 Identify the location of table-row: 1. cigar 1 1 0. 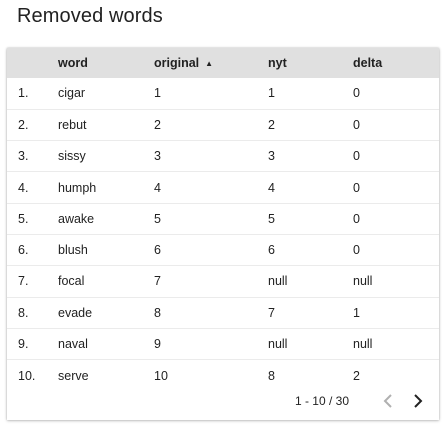
(223, 94).